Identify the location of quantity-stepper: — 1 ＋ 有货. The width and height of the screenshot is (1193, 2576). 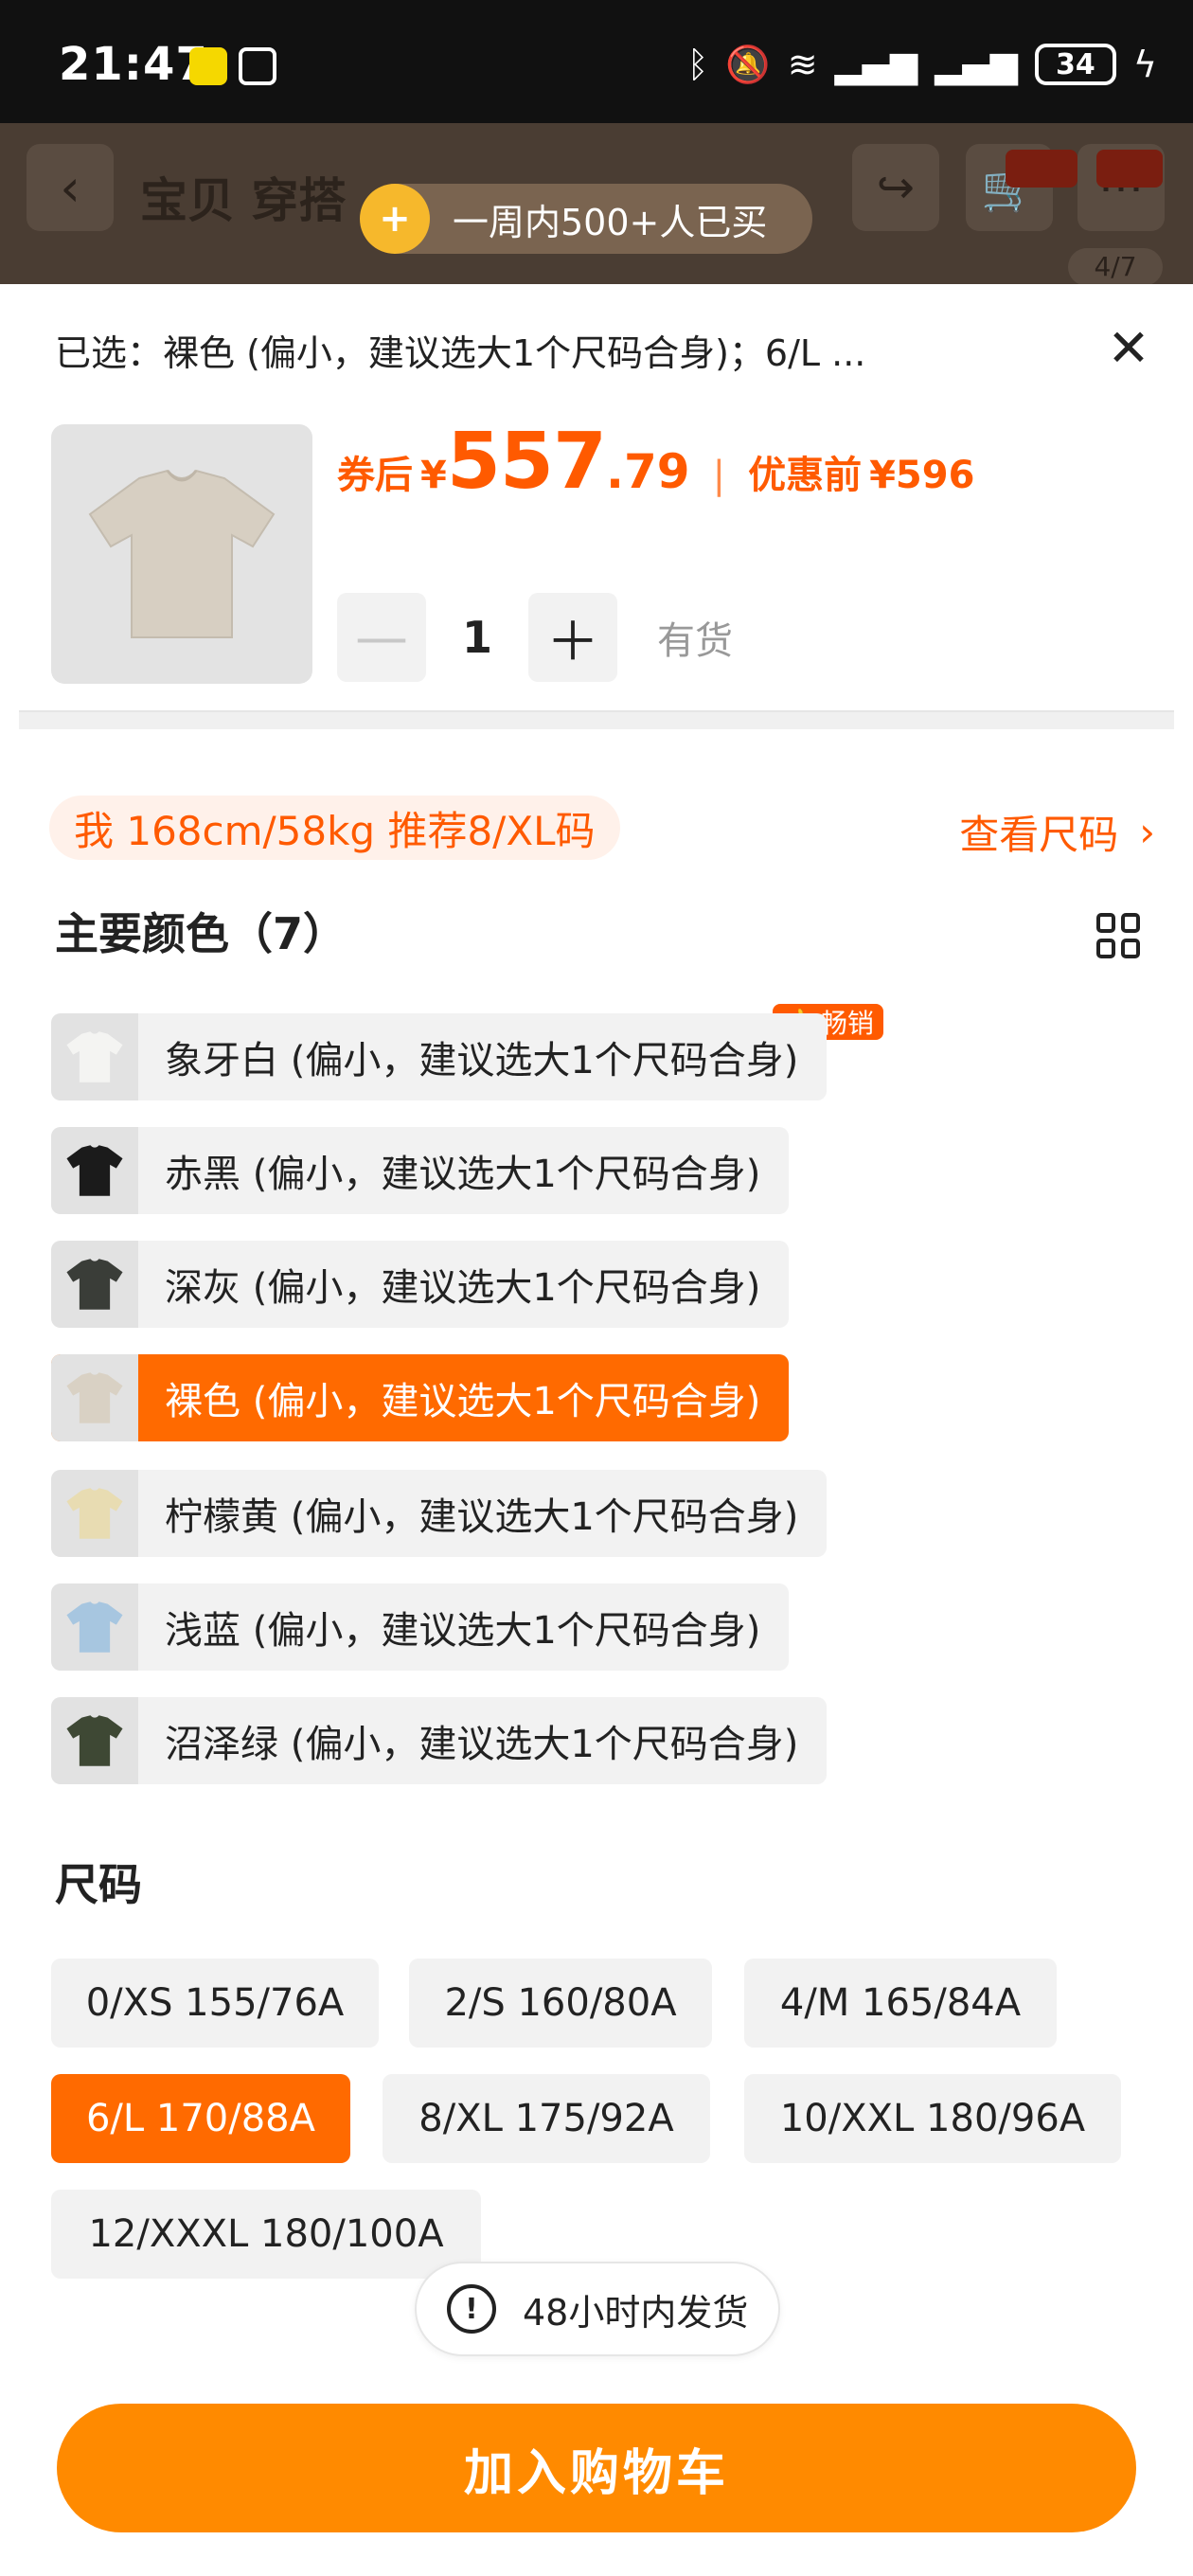
(535, 637).